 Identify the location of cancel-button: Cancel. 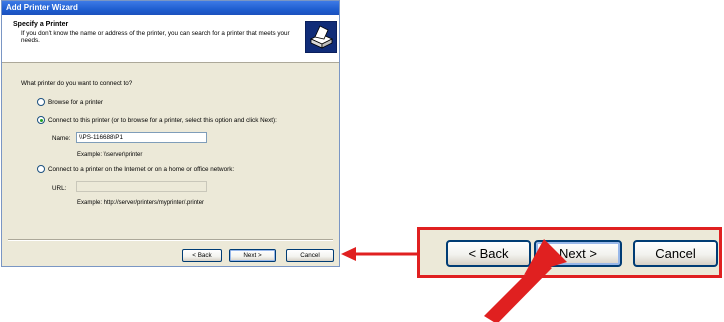
(310, 255).